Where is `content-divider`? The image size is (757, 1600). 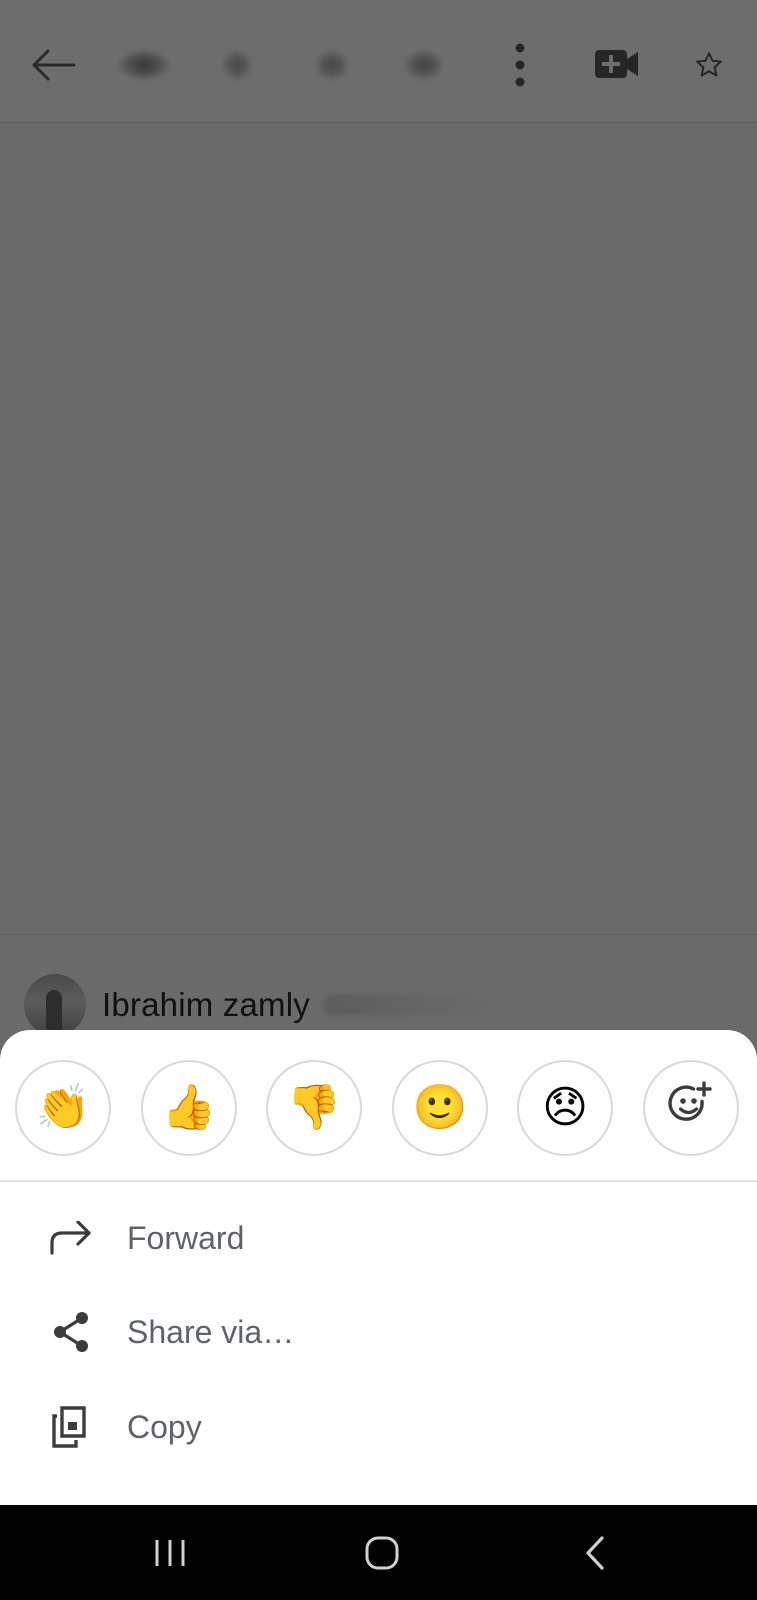
content-divider is located at coordinates (378, 934).